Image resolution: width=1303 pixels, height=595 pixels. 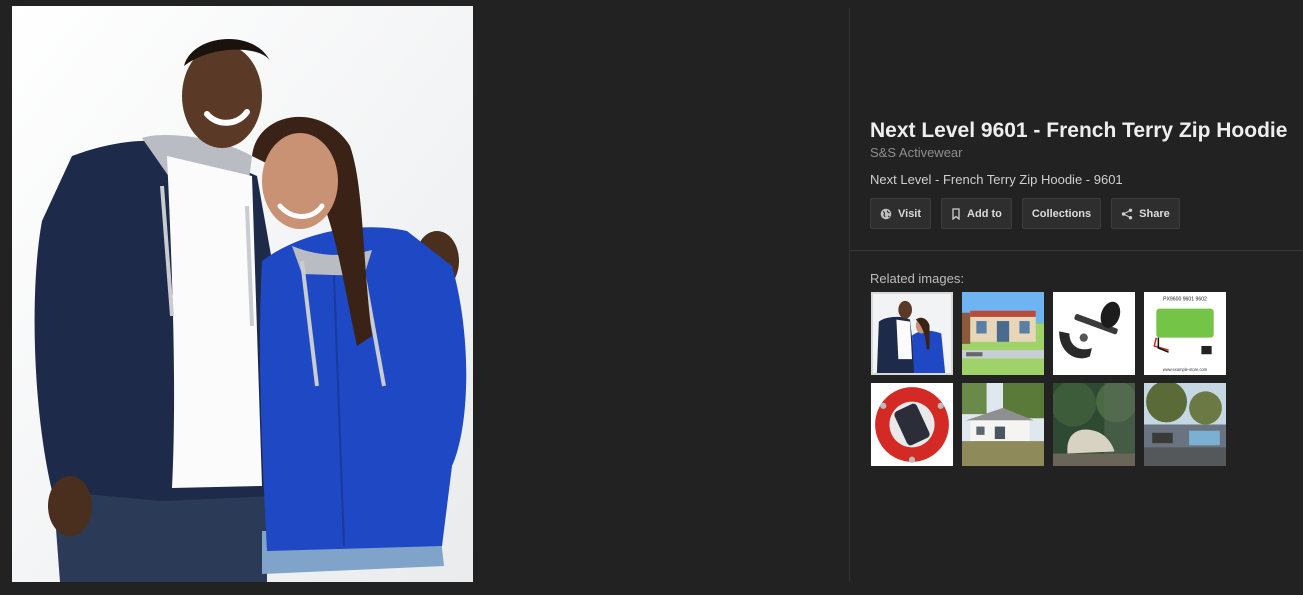 I want to click on collections-button-label: Collections, so click(x=1061, y=213).